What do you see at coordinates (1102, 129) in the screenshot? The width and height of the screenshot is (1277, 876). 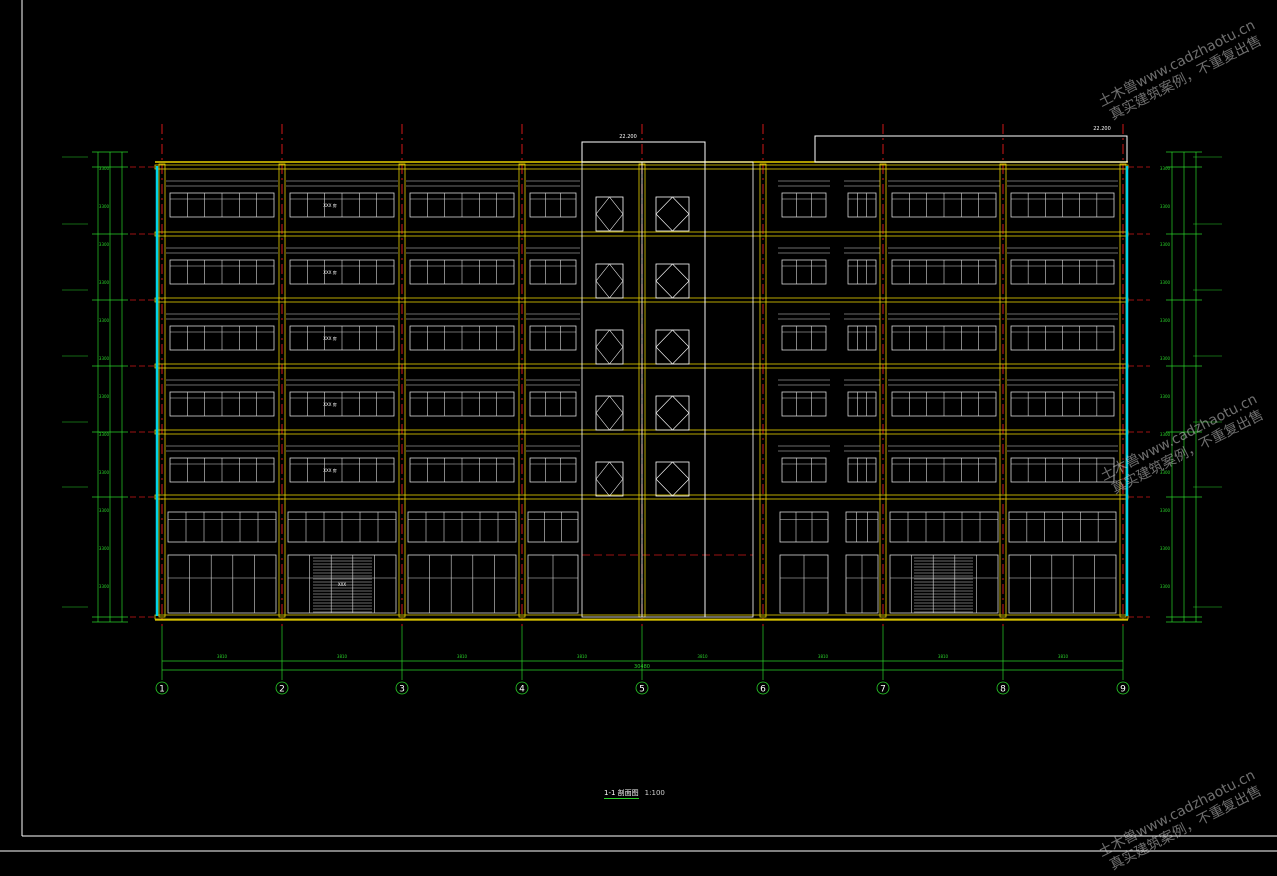 I see `roof-elev-right: 22.200` at bounding box center [1102, 129].